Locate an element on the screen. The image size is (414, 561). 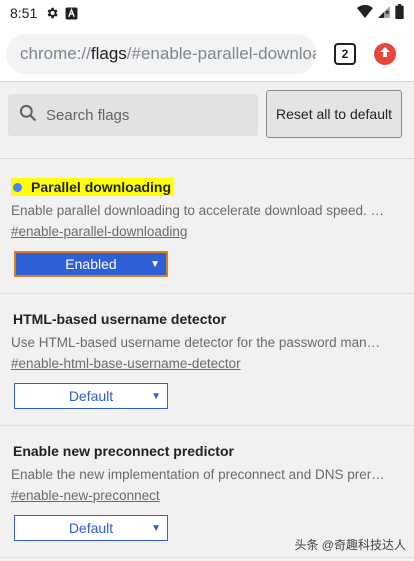
url-path: /#enable-parallel-downloa is located at coordinates (221, 53).